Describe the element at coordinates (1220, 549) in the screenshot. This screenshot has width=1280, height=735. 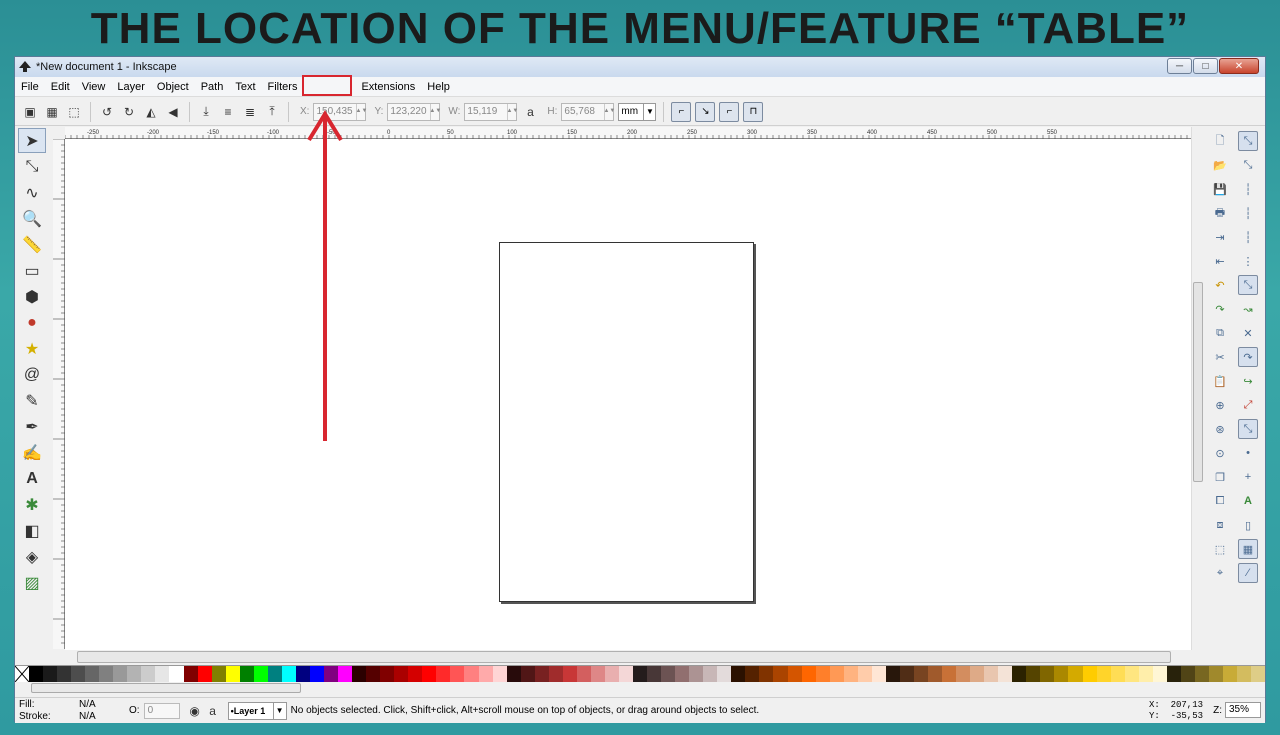
I see `group-icon: ⬚` at that location.